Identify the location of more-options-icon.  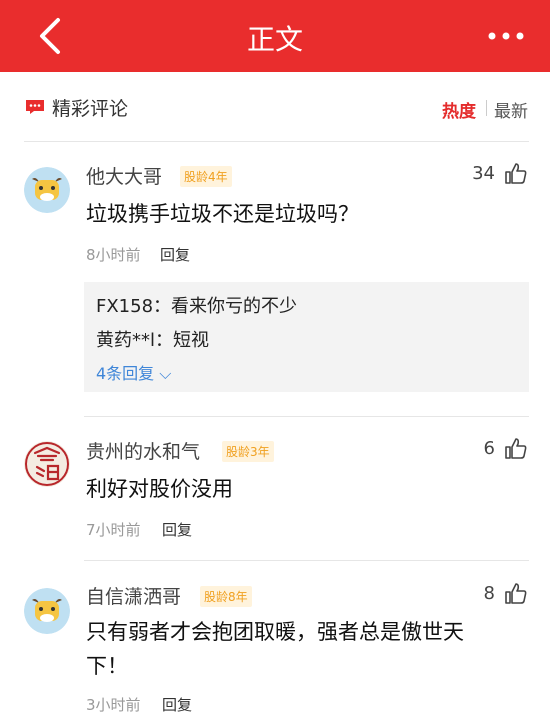
(506, 36).